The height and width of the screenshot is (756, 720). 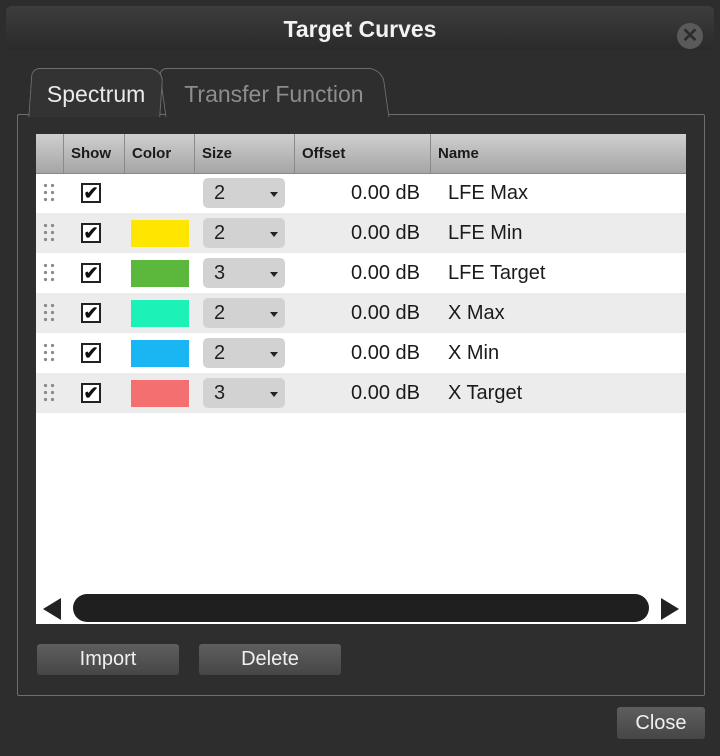 I want to click on import-button: Import, so click(x=108, y=659).